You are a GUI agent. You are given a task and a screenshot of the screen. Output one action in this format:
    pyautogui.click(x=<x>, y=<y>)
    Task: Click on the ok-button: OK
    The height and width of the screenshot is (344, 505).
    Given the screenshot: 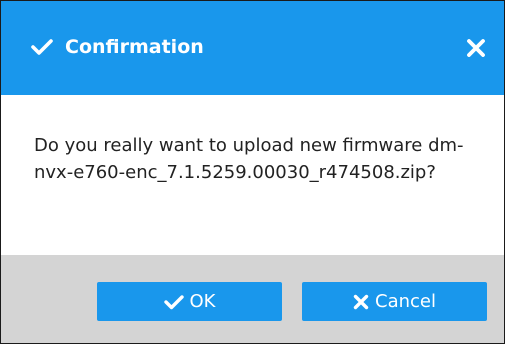 What is the action you would take?
    pyautogui.click(x=189, y=301)
    